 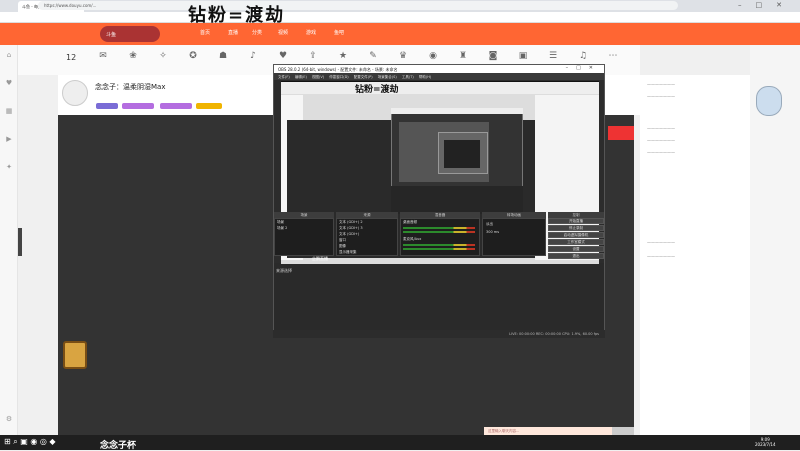 I want to click on home-icon: ⌂, so click(x=9, y=58).